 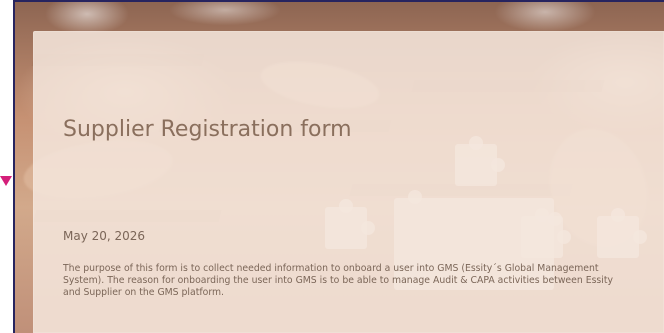 What do you see at coordinates (6, 181) in the screenshot?
I see `triangle-down-icon` at bounding box center [6, 181].